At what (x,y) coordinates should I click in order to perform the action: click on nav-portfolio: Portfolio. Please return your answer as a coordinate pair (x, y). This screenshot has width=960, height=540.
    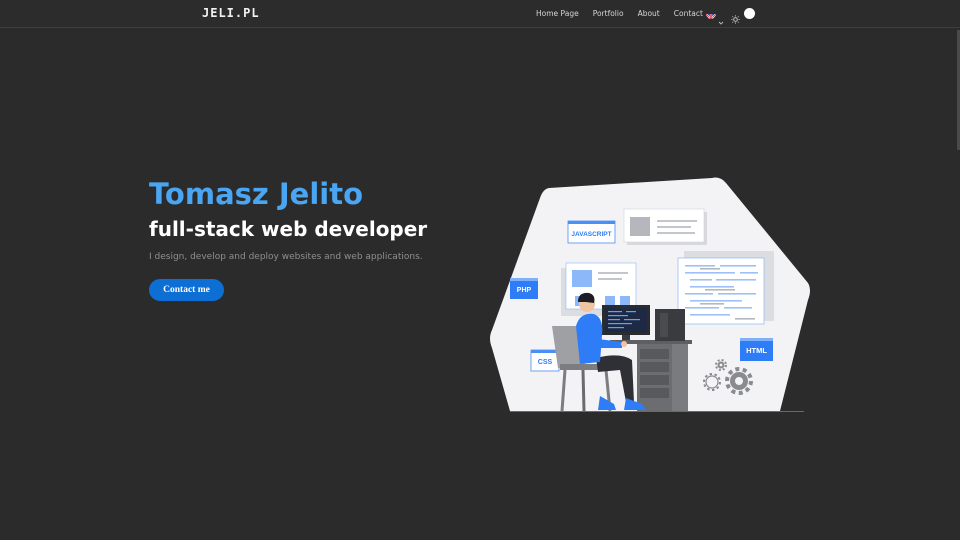
    Looking at the image, I should click on (608, 13).